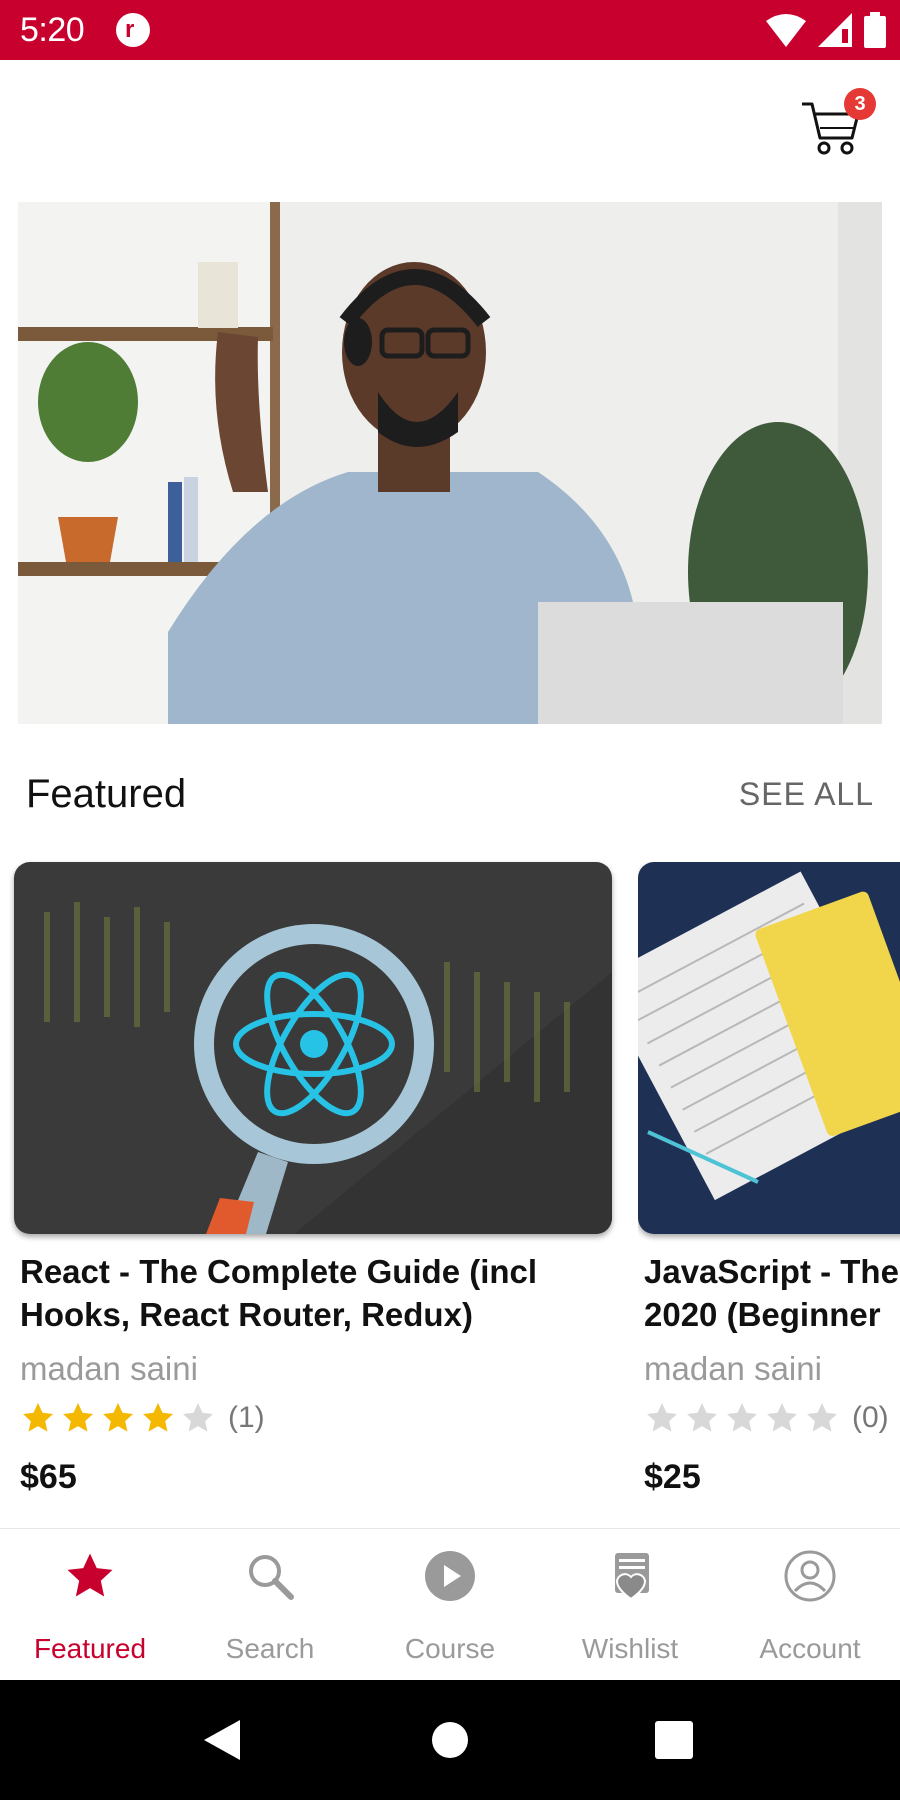 This screenshot has width=900, height=1800. Describe the element at coordinates (810, 1605) in the screenshot. I see `nav-tab-account: Account` at that location.